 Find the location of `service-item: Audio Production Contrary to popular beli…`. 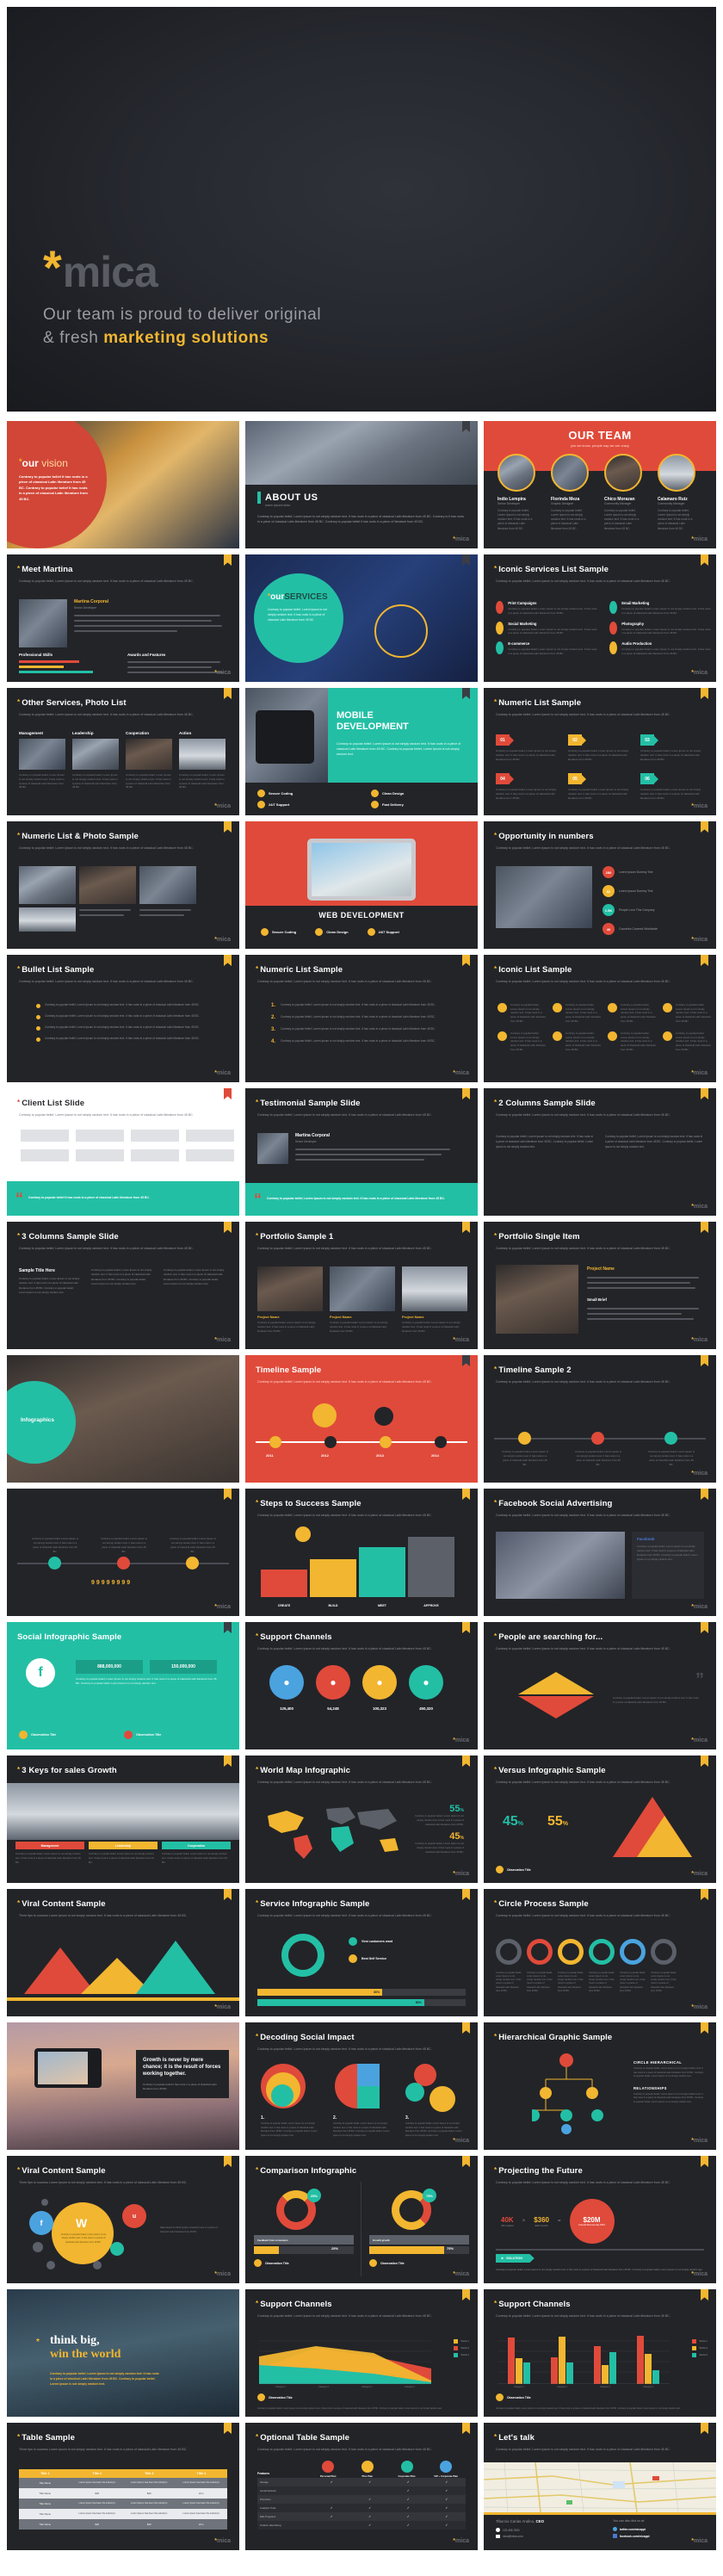

service-item: Audio Production Contrary to popular beli… is located at coordinates (660, 649).